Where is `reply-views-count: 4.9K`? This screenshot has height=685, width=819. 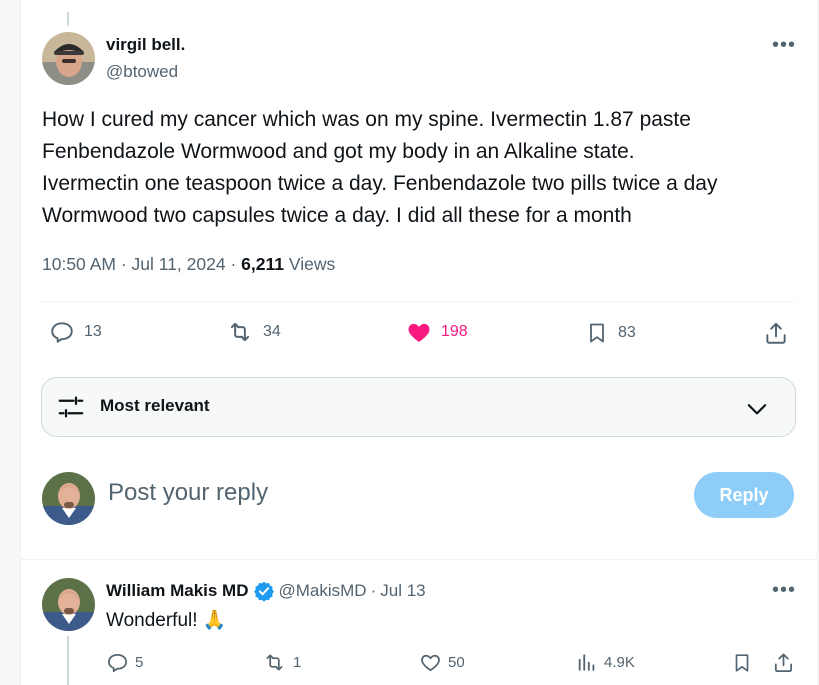
reply-views-count: 4.9K is located at coordinates (619, 662).